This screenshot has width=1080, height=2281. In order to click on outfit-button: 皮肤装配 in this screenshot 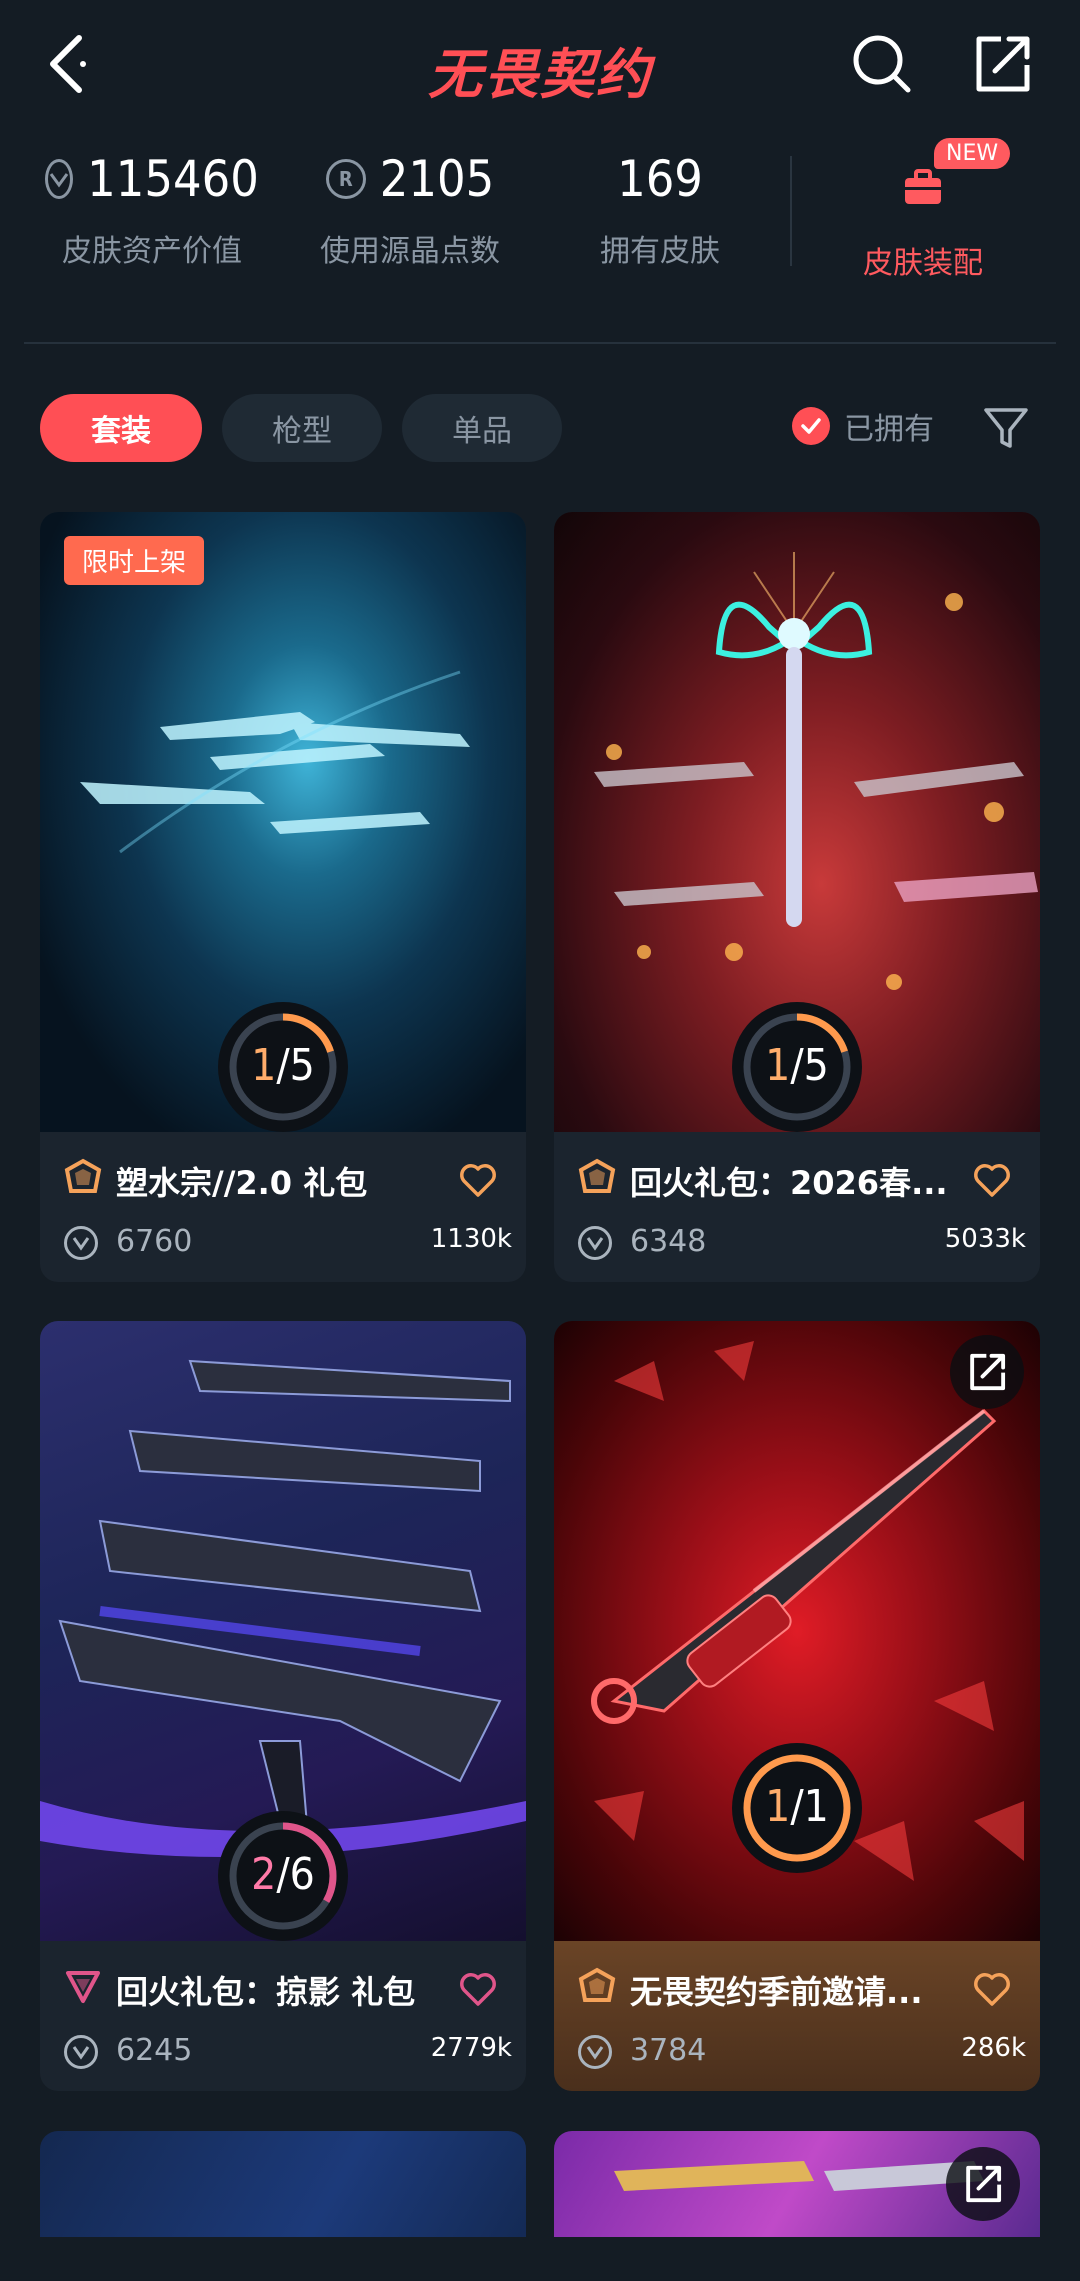, I will do `click(923, 216)`.